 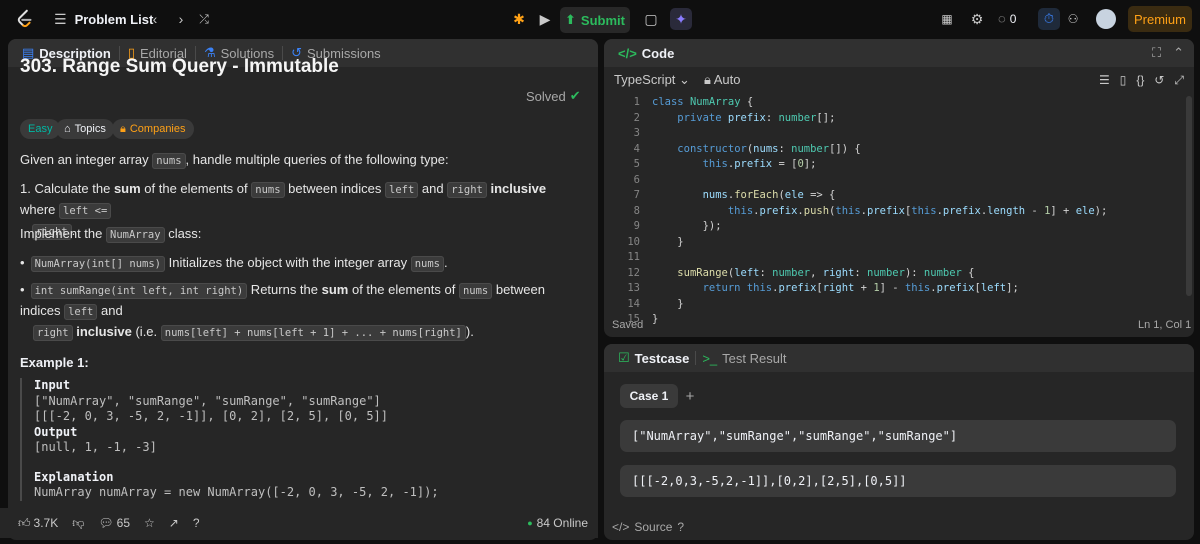 I want to click on list-icon: ☰, so click(x=60, y=19).